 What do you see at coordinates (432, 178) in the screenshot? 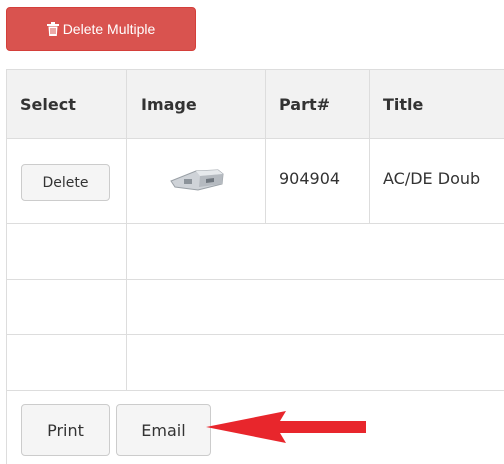
I see `title-cell: AC/DE Doub` at bounding box center [432, 178].